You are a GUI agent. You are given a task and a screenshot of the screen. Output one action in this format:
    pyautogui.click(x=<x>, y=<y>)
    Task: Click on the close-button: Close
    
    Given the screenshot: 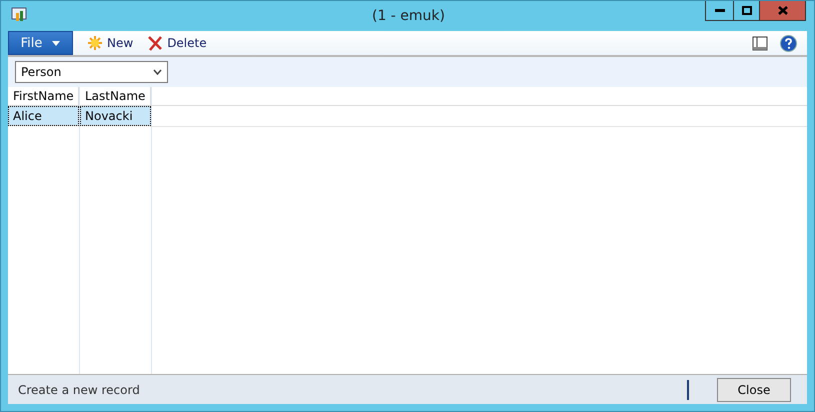 What is the action you would take?
    pyautogui.click(x=754, y=390)
    